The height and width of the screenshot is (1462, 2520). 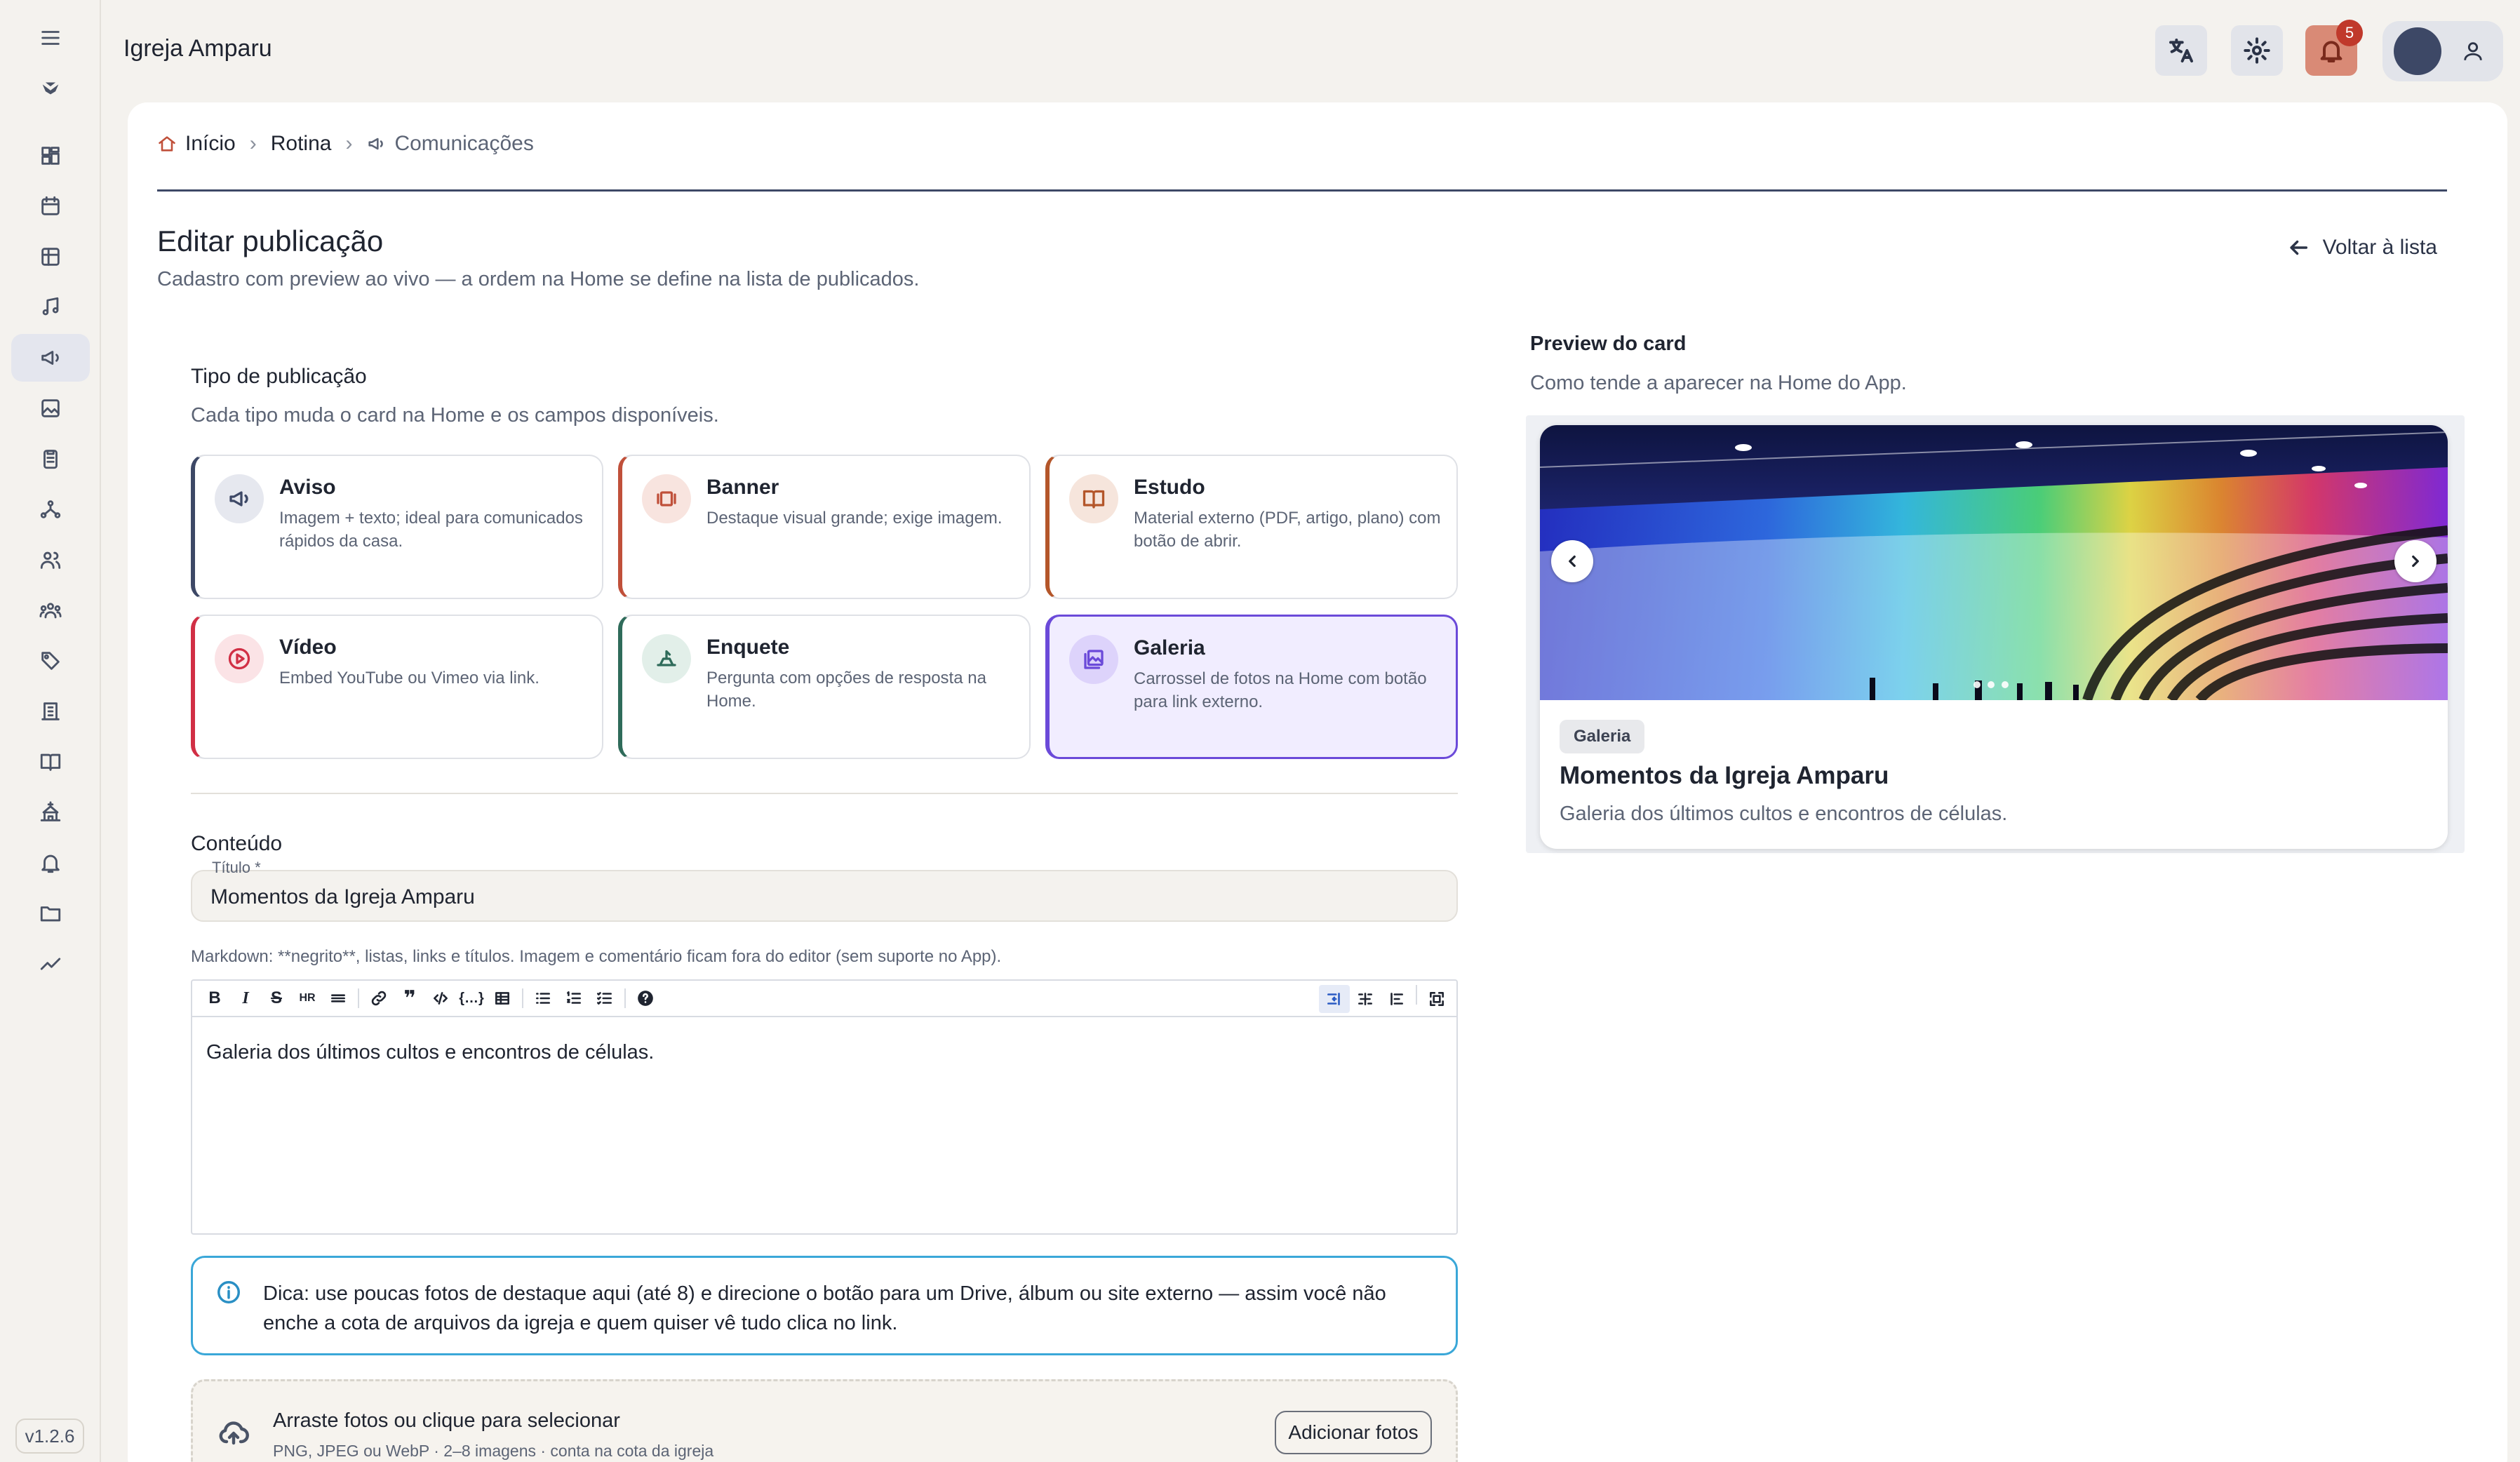 I want to click on breadcrumb-home: Início, so click(x=196, y=144).